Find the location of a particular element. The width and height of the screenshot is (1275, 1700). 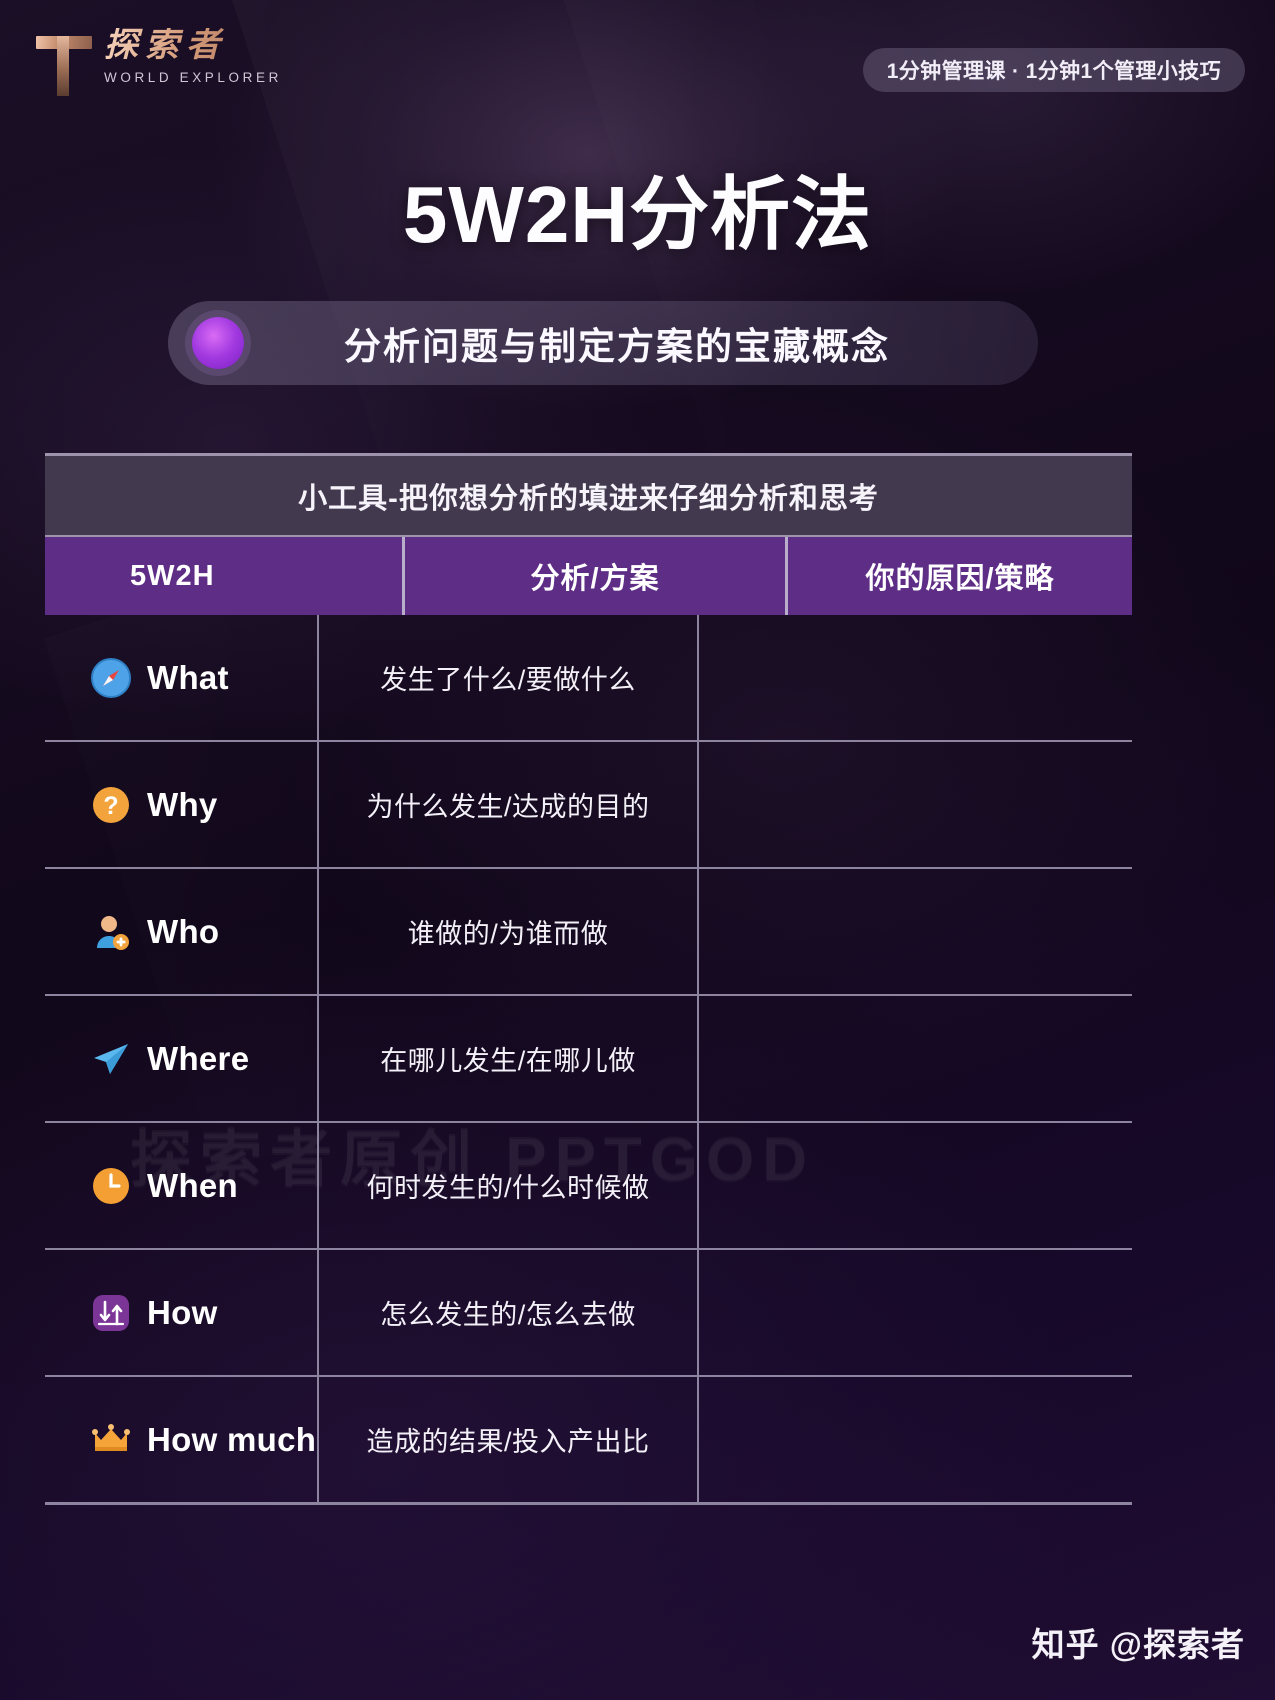

sliders-icon is located at coordinates (111, 1313).